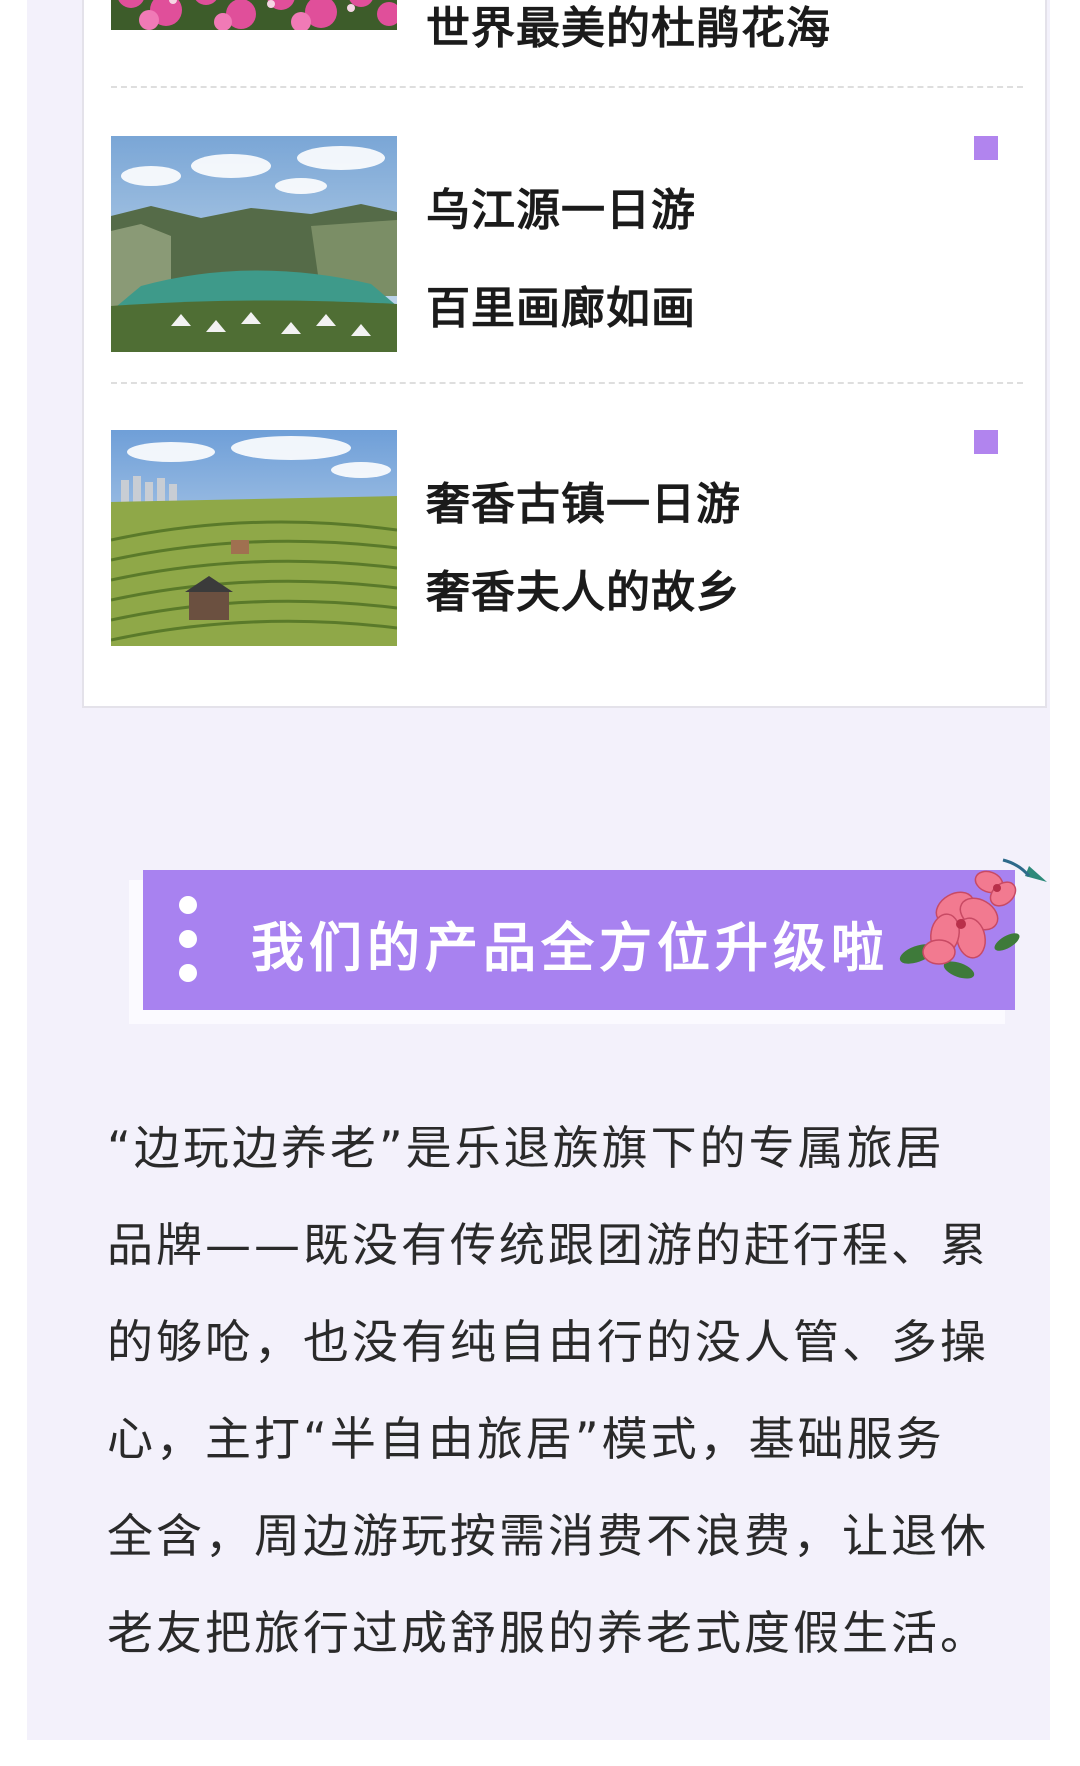 The image size is (1080, 1766). What do you see at coordinates (548, 1245) in the screenshot?
I see `description-line: 品牌——既没有传统跟团游的赶行程、累` at bounding box center [548, 1245].